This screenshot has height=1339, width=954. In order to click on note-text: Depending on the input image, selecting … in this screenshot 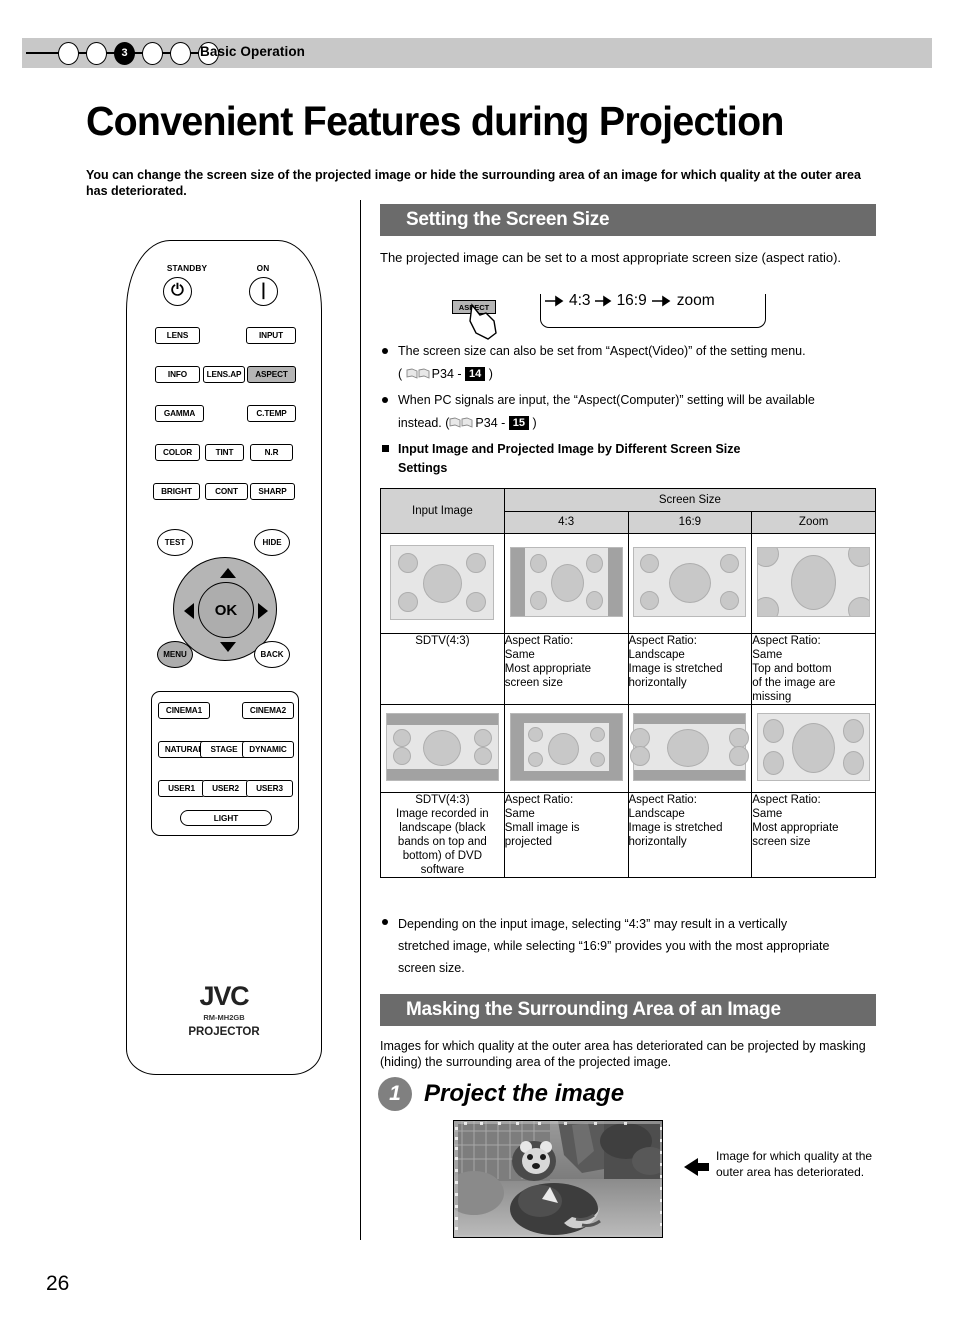, I will do `click(614, 946)`.